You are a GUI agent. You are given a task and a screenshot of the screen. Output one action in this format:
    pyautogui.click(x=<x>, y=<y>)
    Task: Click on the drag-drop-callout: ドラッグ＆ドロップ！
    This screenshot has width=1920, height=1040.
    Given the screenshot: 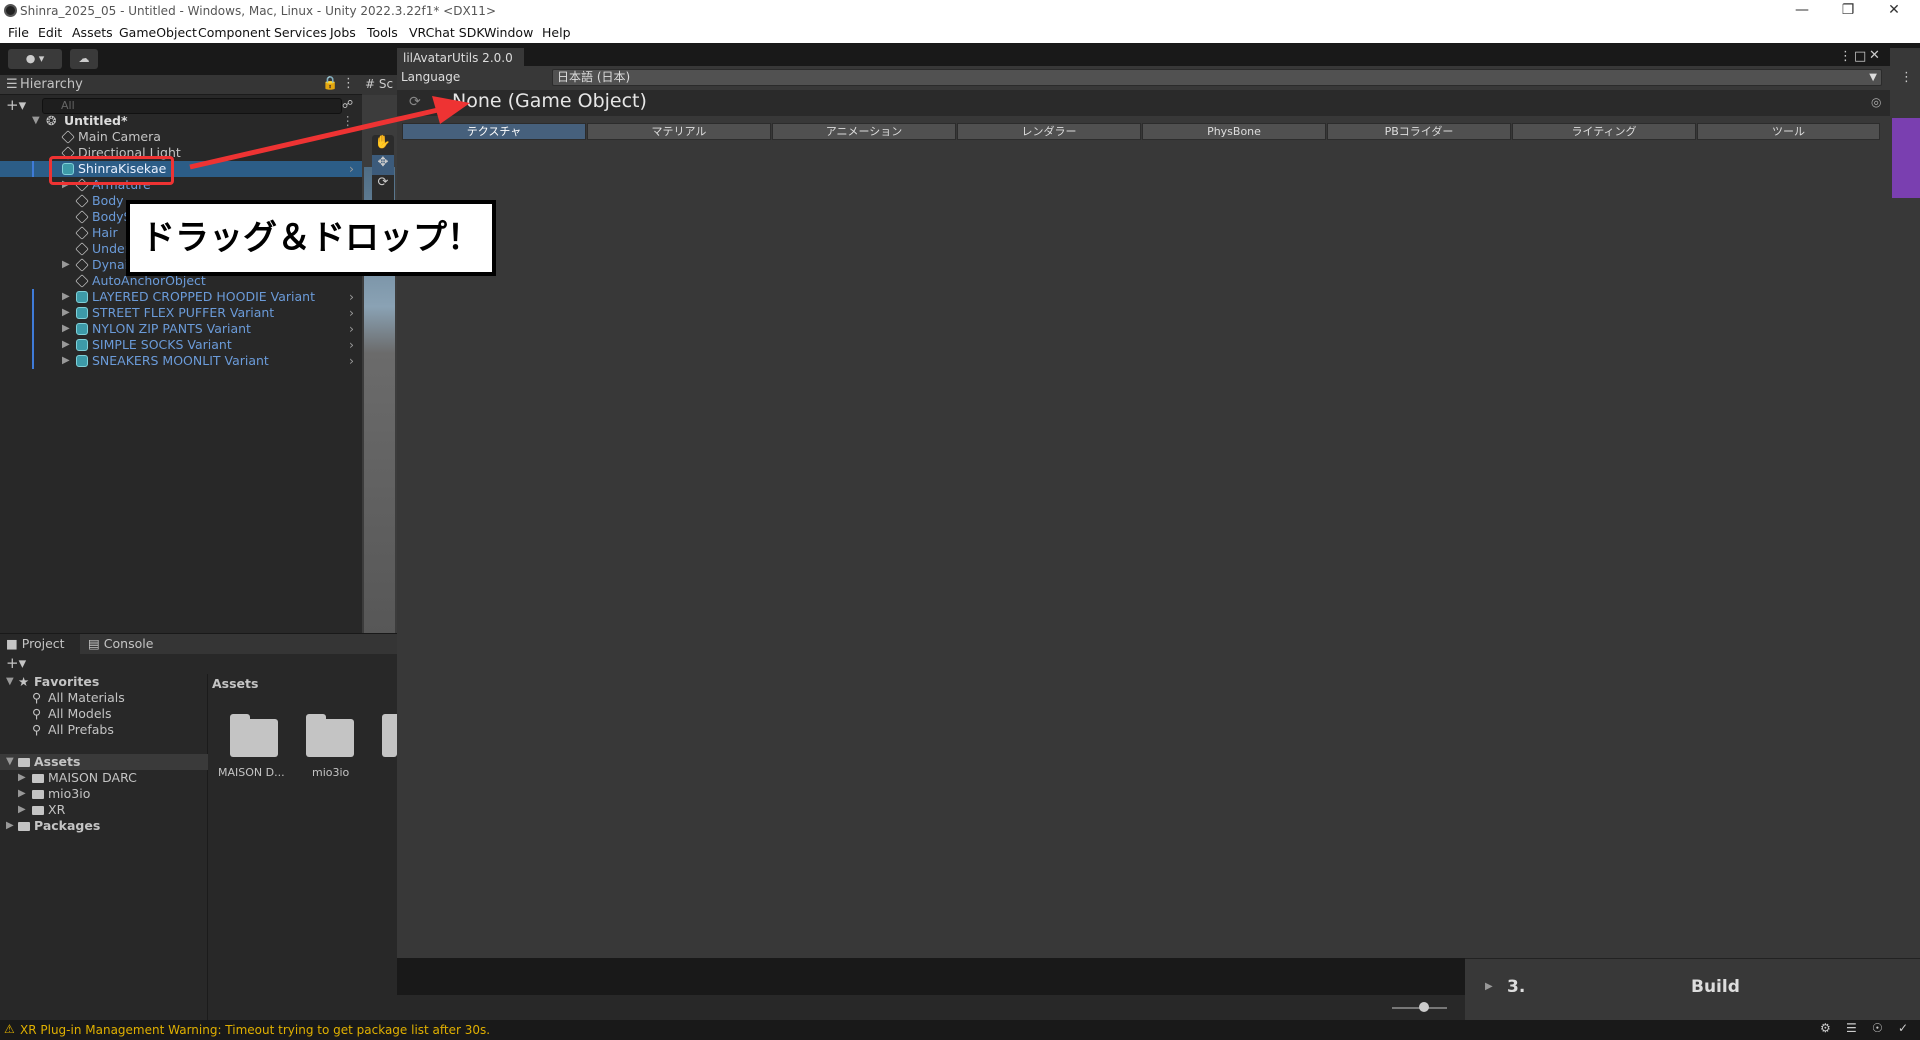 What is the action you would take?
    pyautogui.click(x=311, y=238)
    